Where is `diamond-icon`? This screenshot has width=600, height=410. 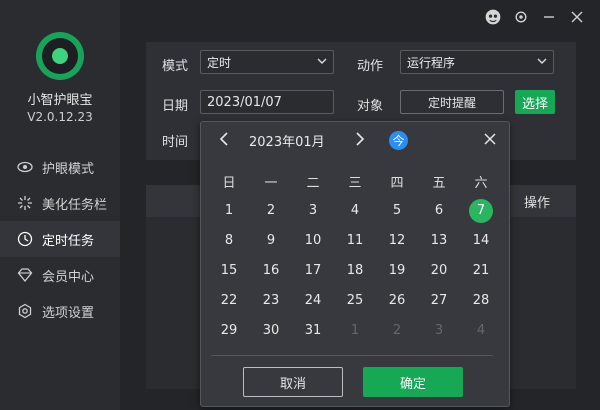
diamond-icon is located at coordinates (25, 275).